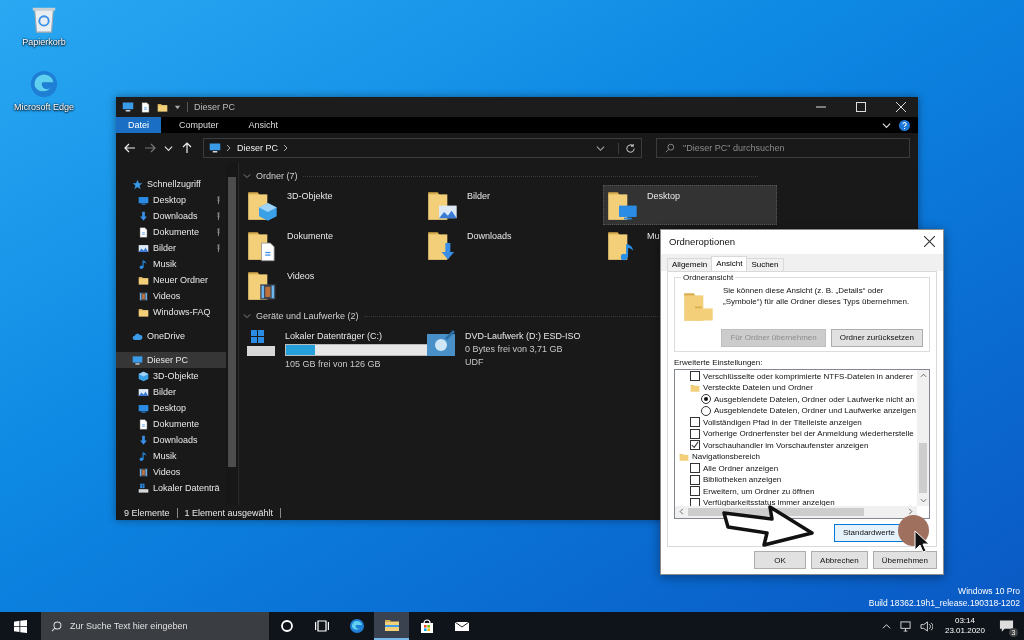  Describe the element at coordinates (708, 277) in the screenshot. I see `group-title: Ordneransicht` at that location.